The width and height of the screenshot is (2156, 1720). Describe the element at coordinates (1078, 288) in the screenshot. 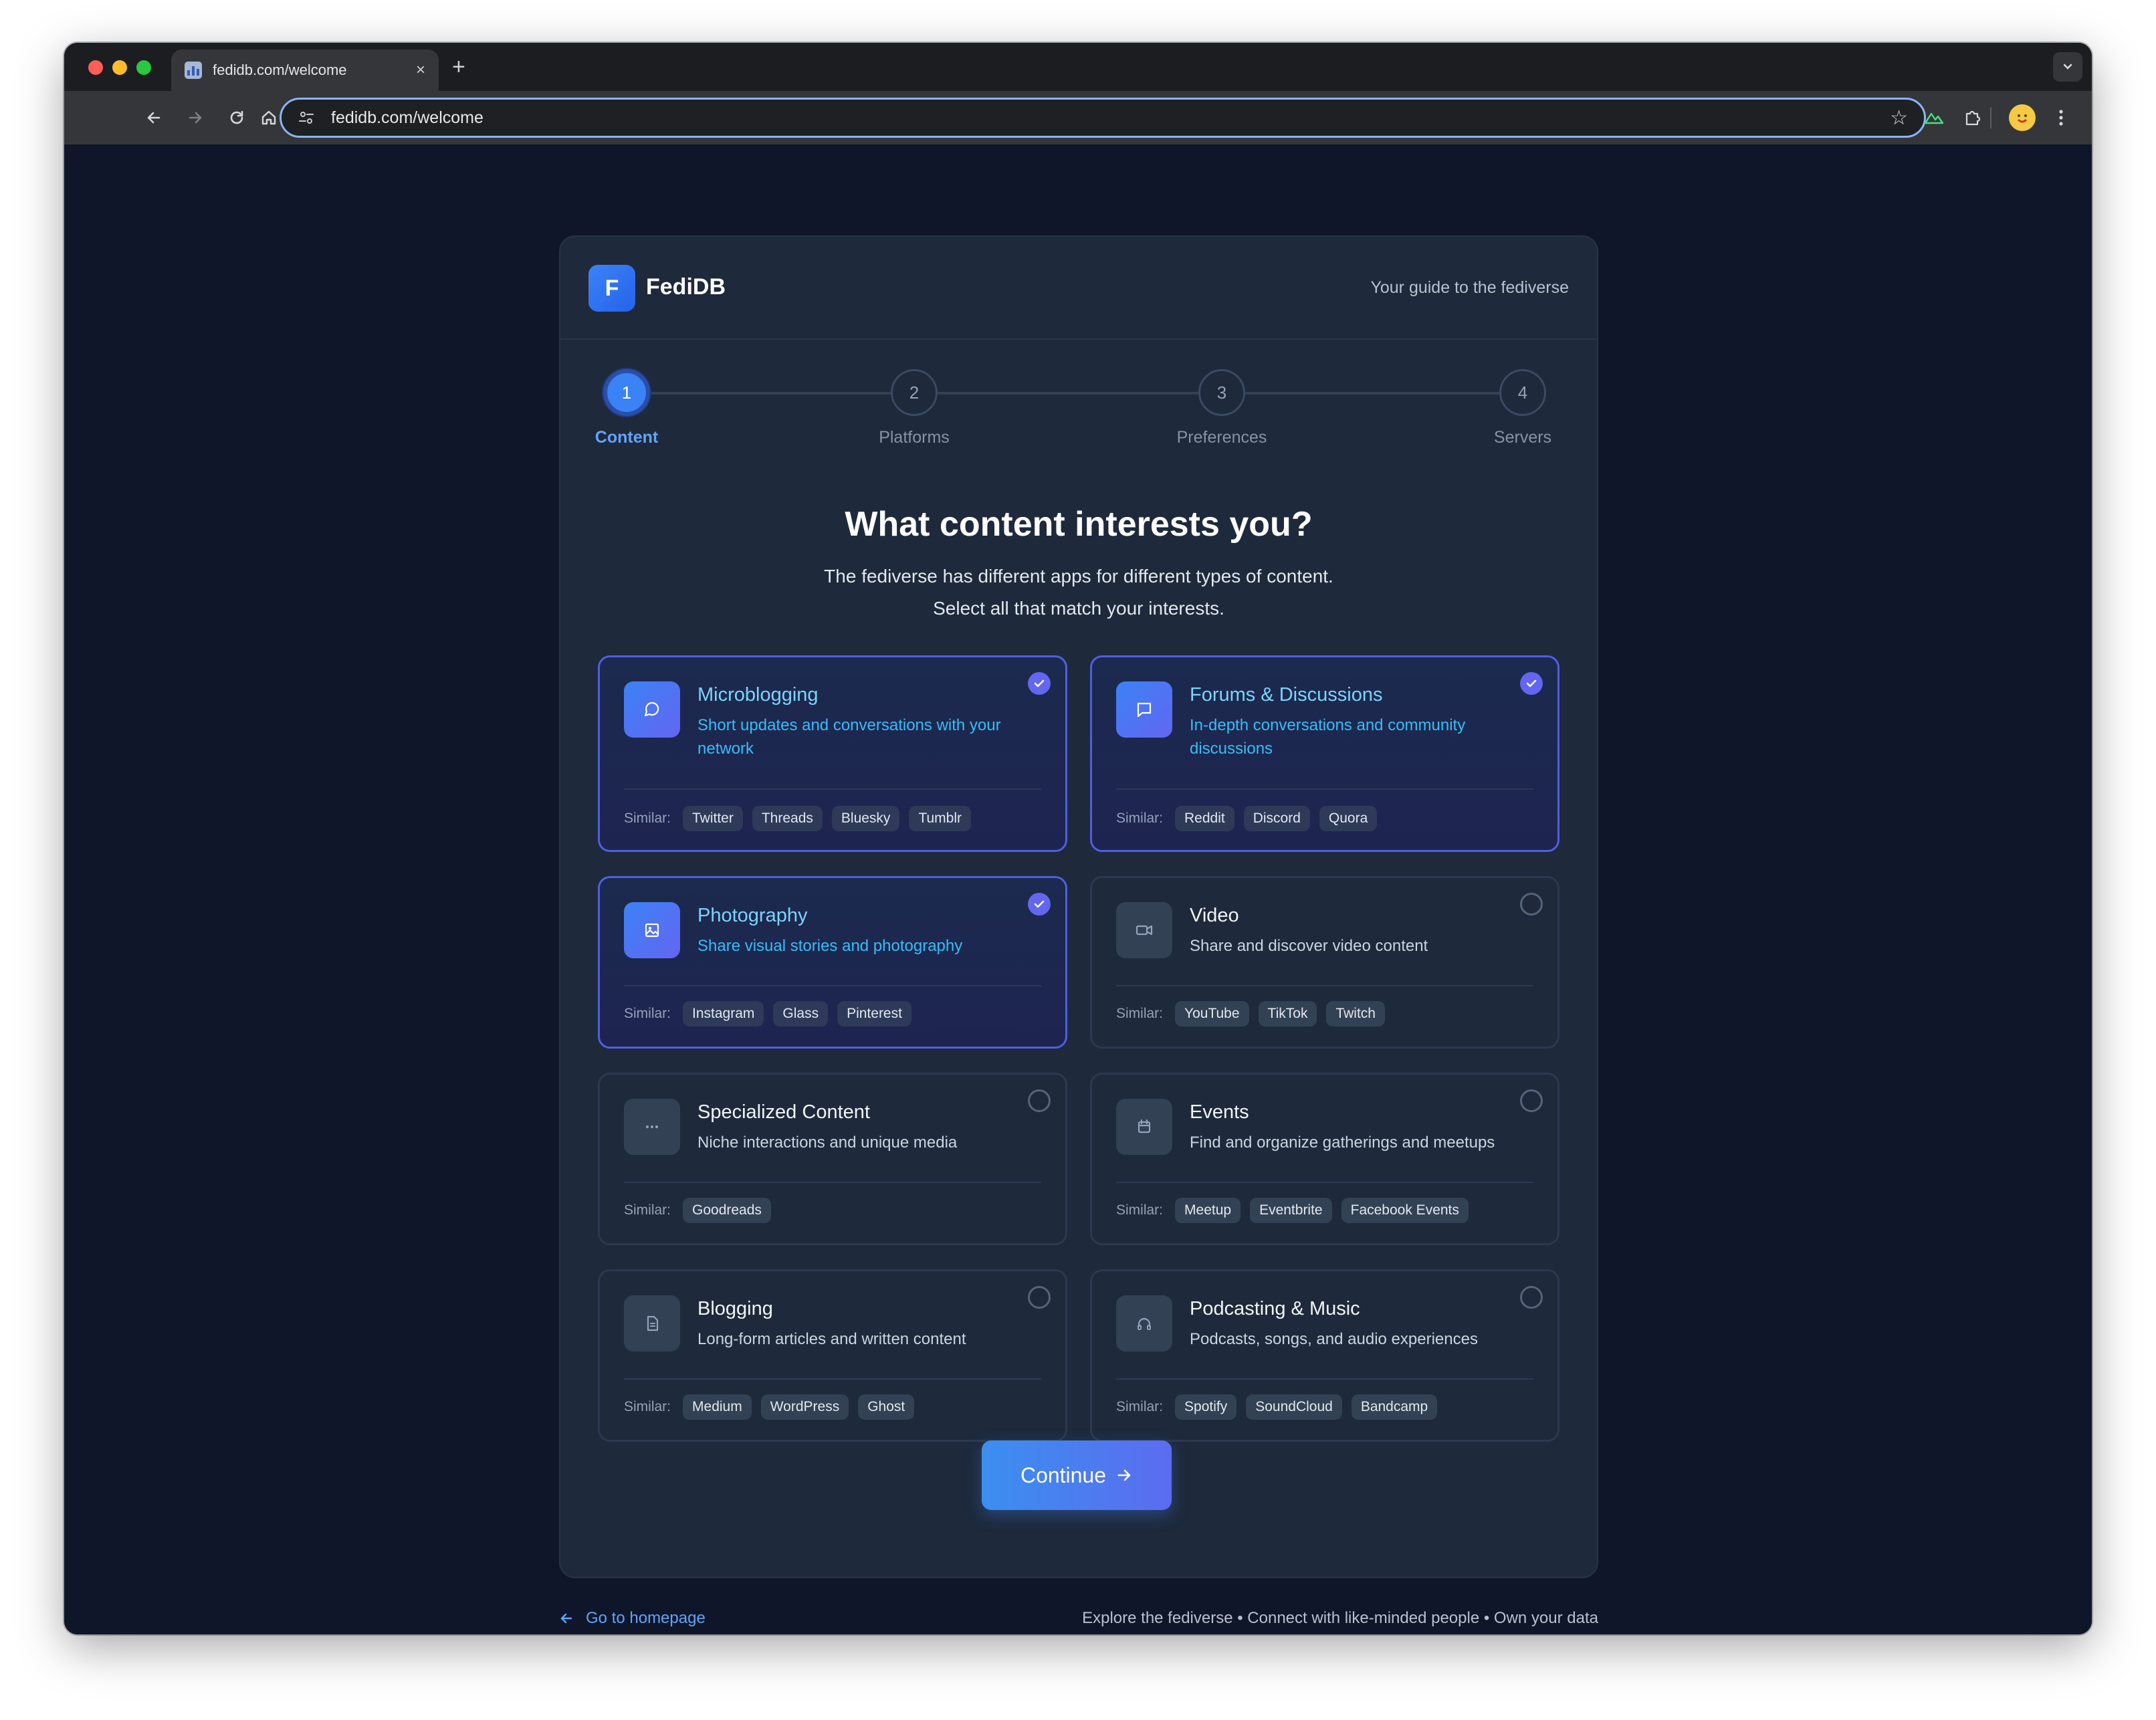

I see `card-header: F FediDB Your guide to the fediverse` at that location.